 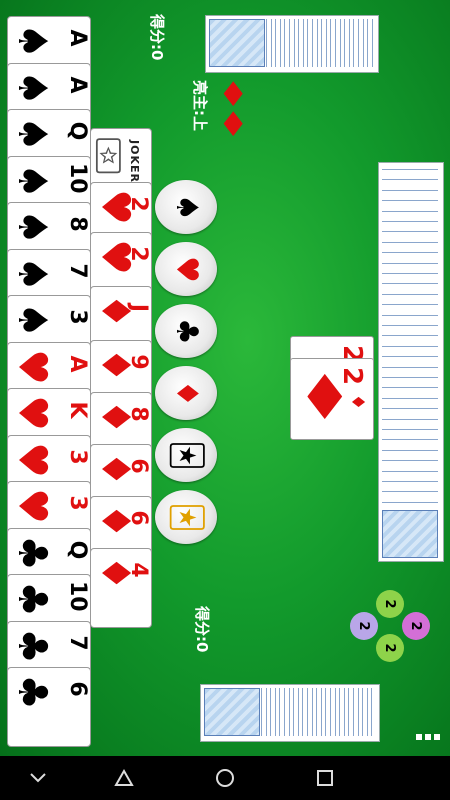 I want to click on top-opponent-hand, so click(x=292, y=44).